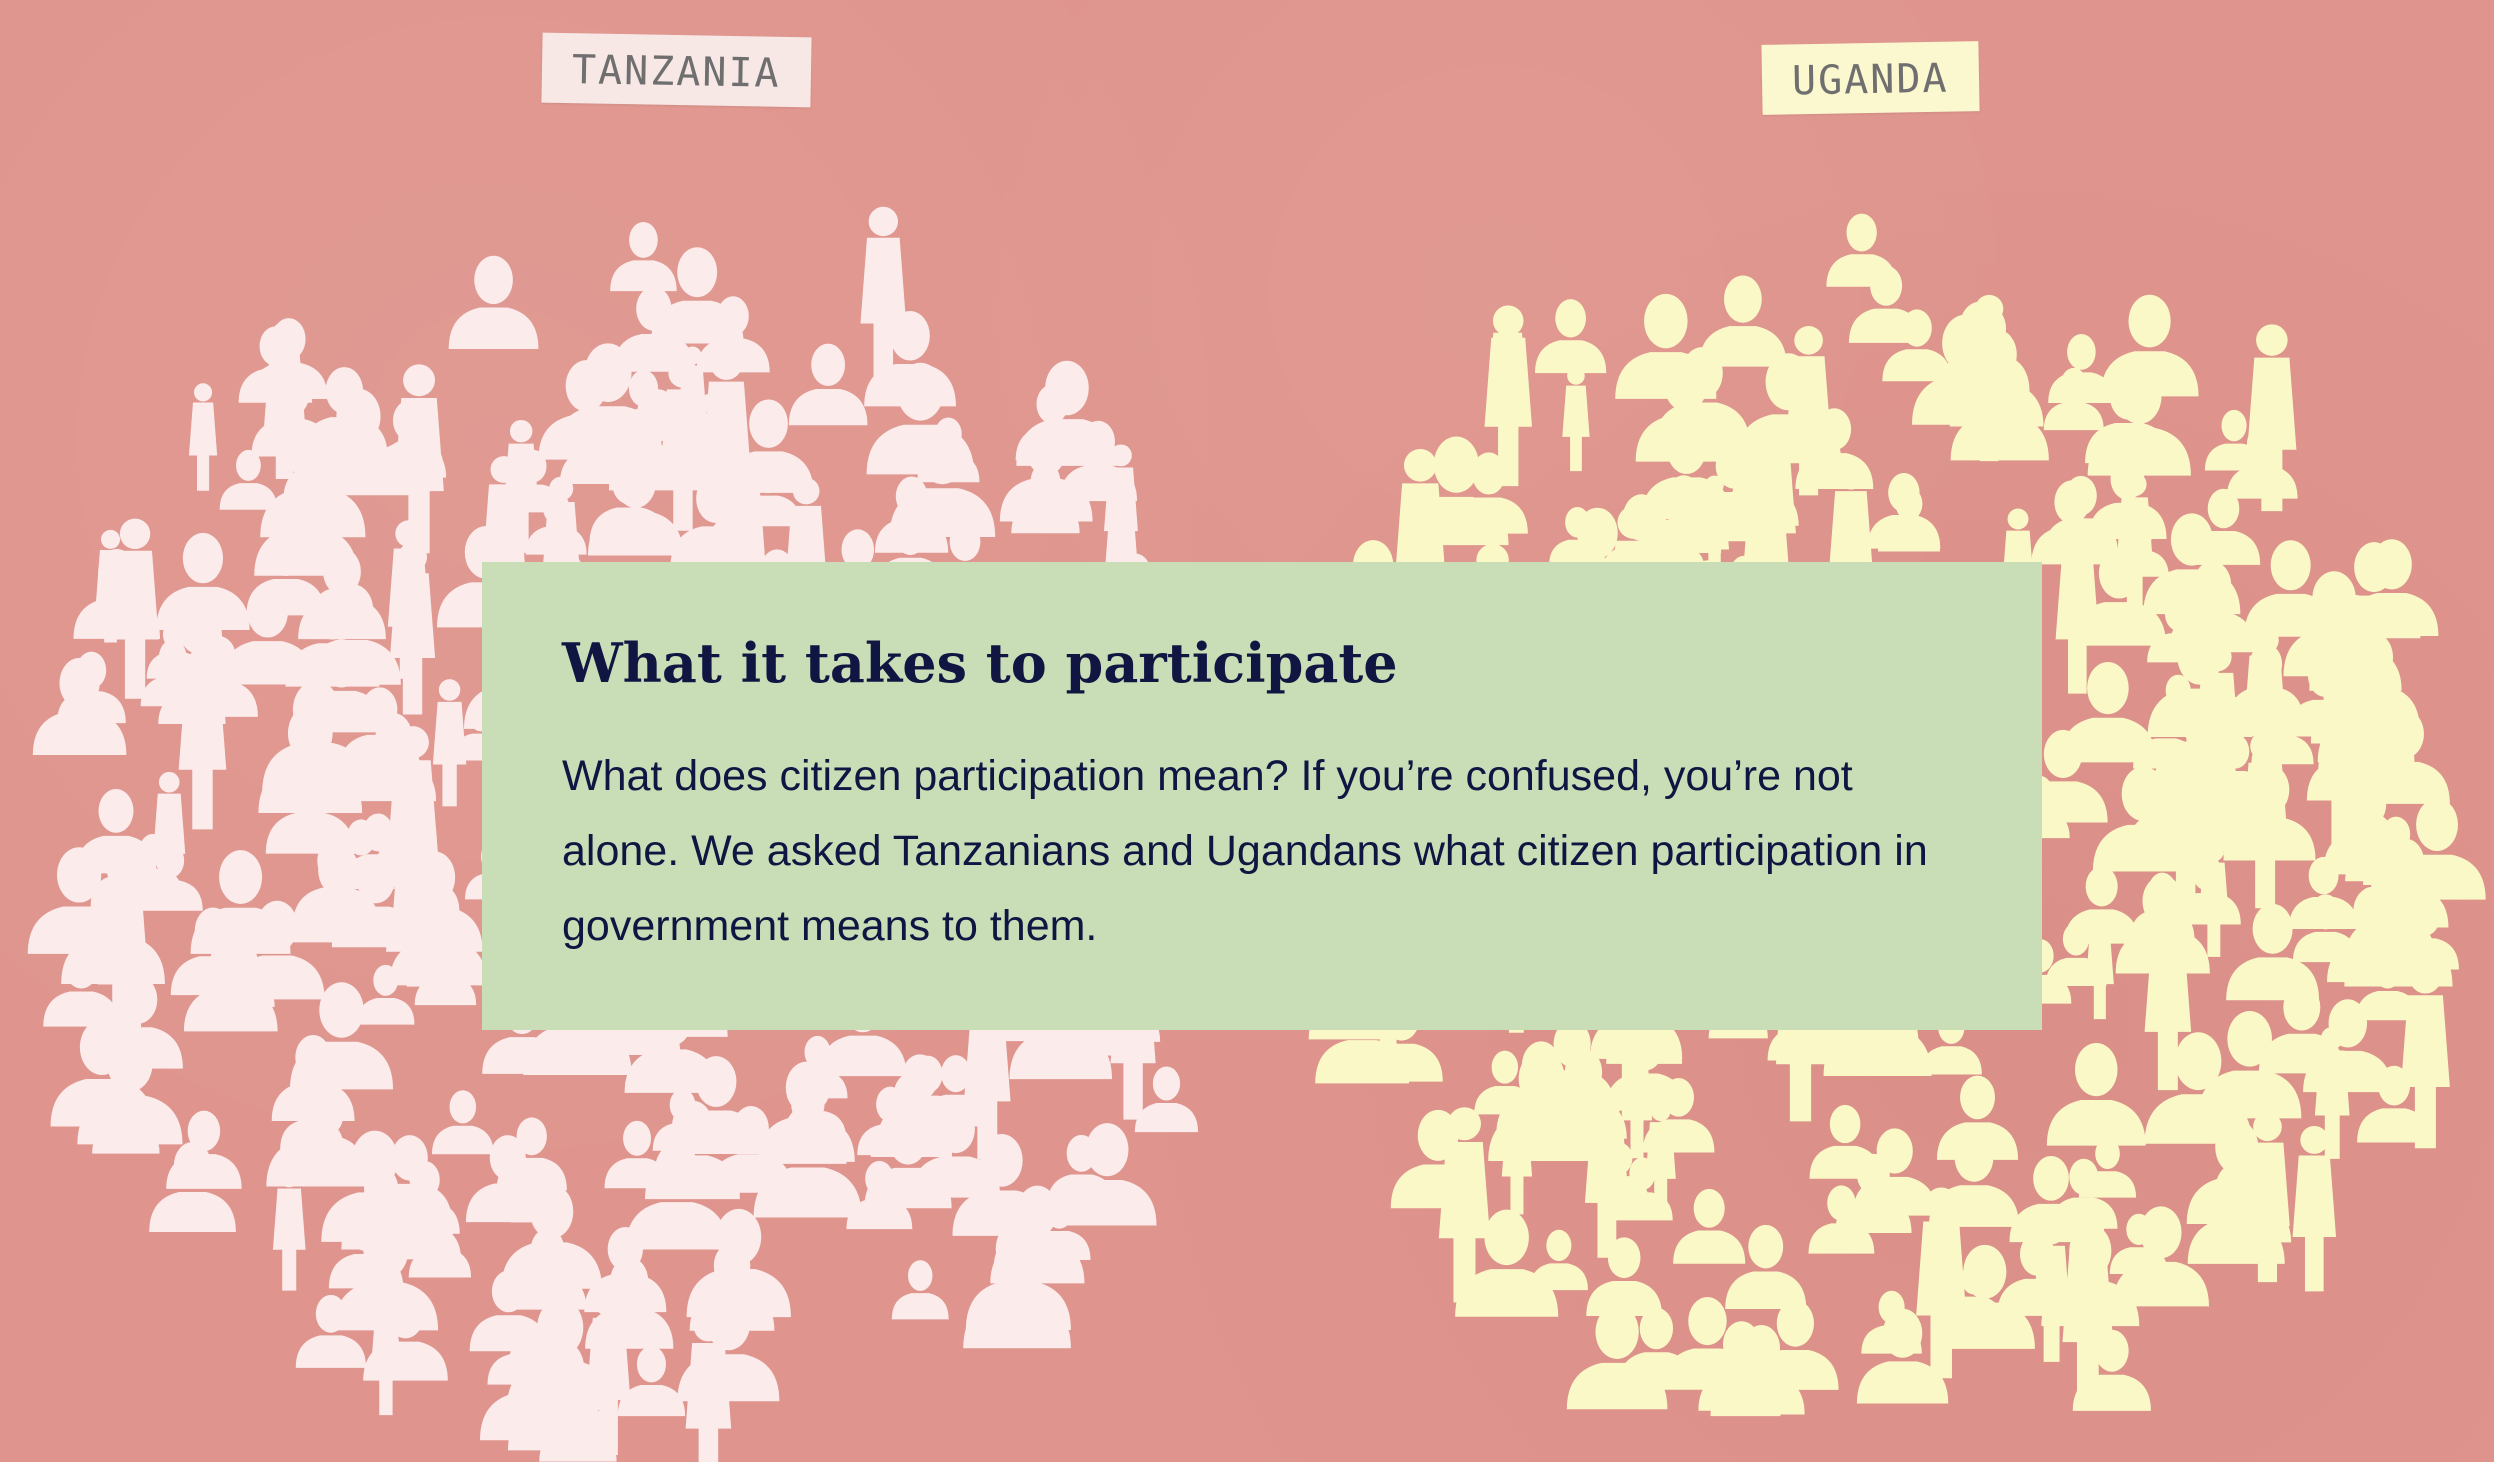 The height and width of the screenshot is (1462, 2494). Describe the element at coordinates (980, 663) in the screenshot. I see `card-title: What it takes to participate` at that location.